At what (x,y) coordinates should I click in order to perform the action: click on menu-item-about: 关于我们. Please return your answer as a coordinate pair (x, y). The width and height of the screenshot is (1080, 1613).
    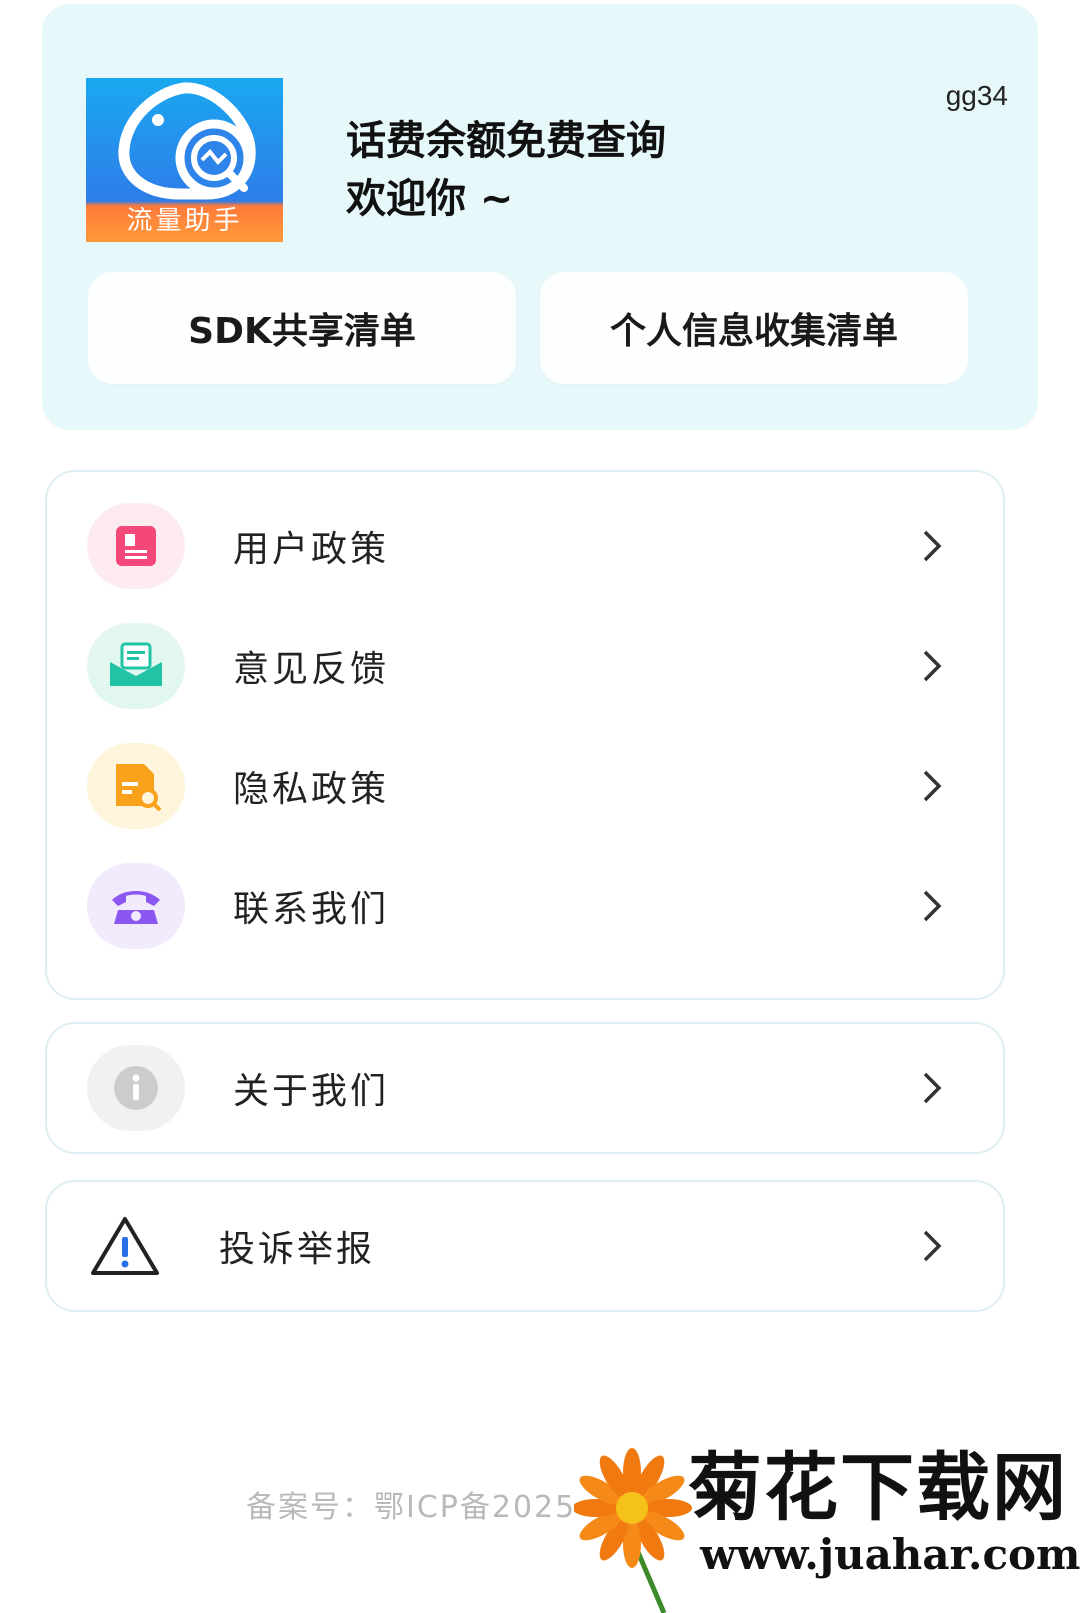
    Looking at the image, I should click on (525, 1088).